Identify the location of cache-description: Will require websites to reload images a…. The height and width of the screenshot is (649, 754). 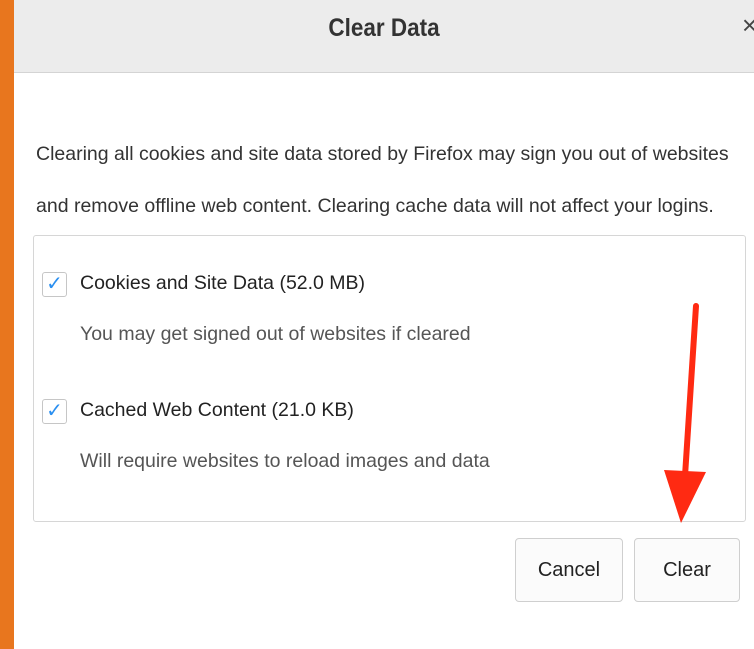
(285, 461).